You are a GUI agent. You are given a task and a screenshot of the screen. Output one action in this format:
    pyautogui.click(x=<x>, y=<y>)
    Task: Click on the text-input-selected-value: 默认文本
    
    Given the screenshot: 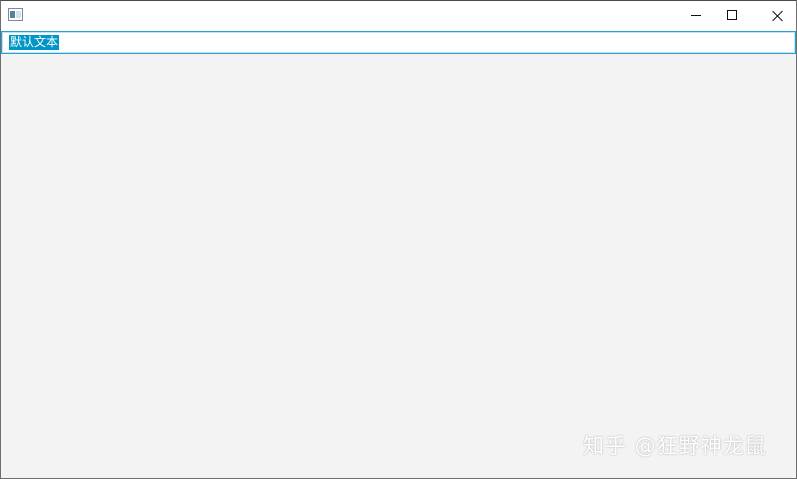 What is the action you would take?
    pyautogui.click(x=34, y=42)
    